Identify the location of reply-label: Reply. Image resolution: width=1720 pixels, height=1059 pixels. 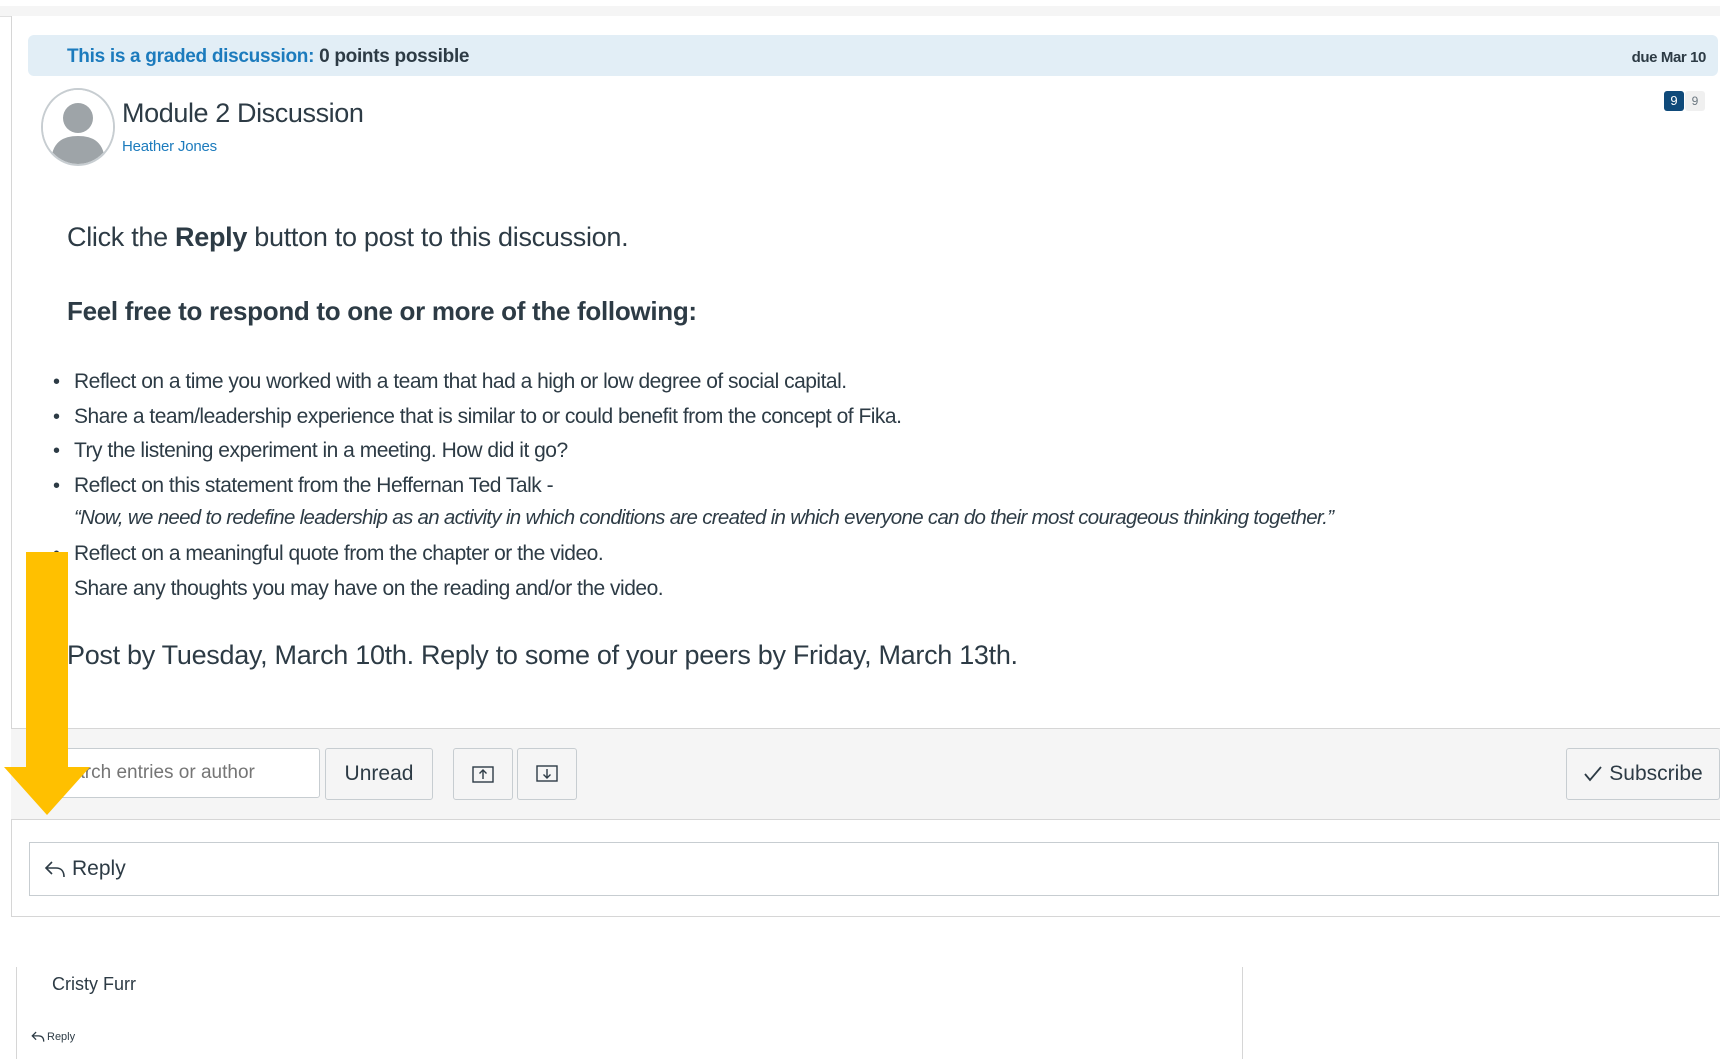
(99, 868).